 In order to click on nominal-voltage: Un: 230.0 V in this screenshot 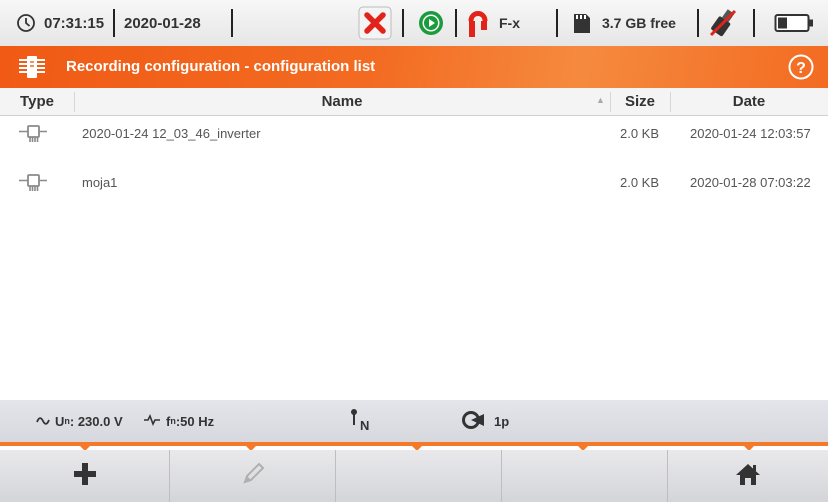, I will do `click(79, 421)`.